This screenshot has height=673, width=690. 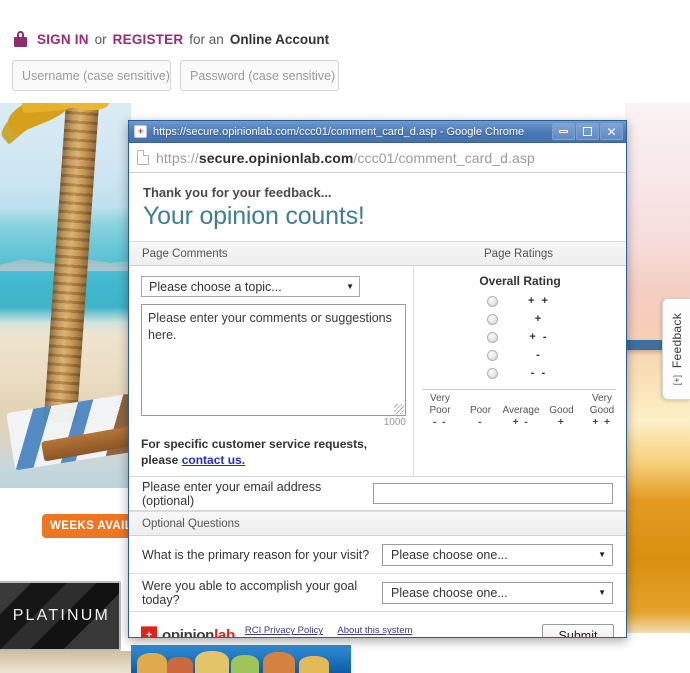 I want to click on page-title: Your opinion counts!, so click(x=254, y=216).